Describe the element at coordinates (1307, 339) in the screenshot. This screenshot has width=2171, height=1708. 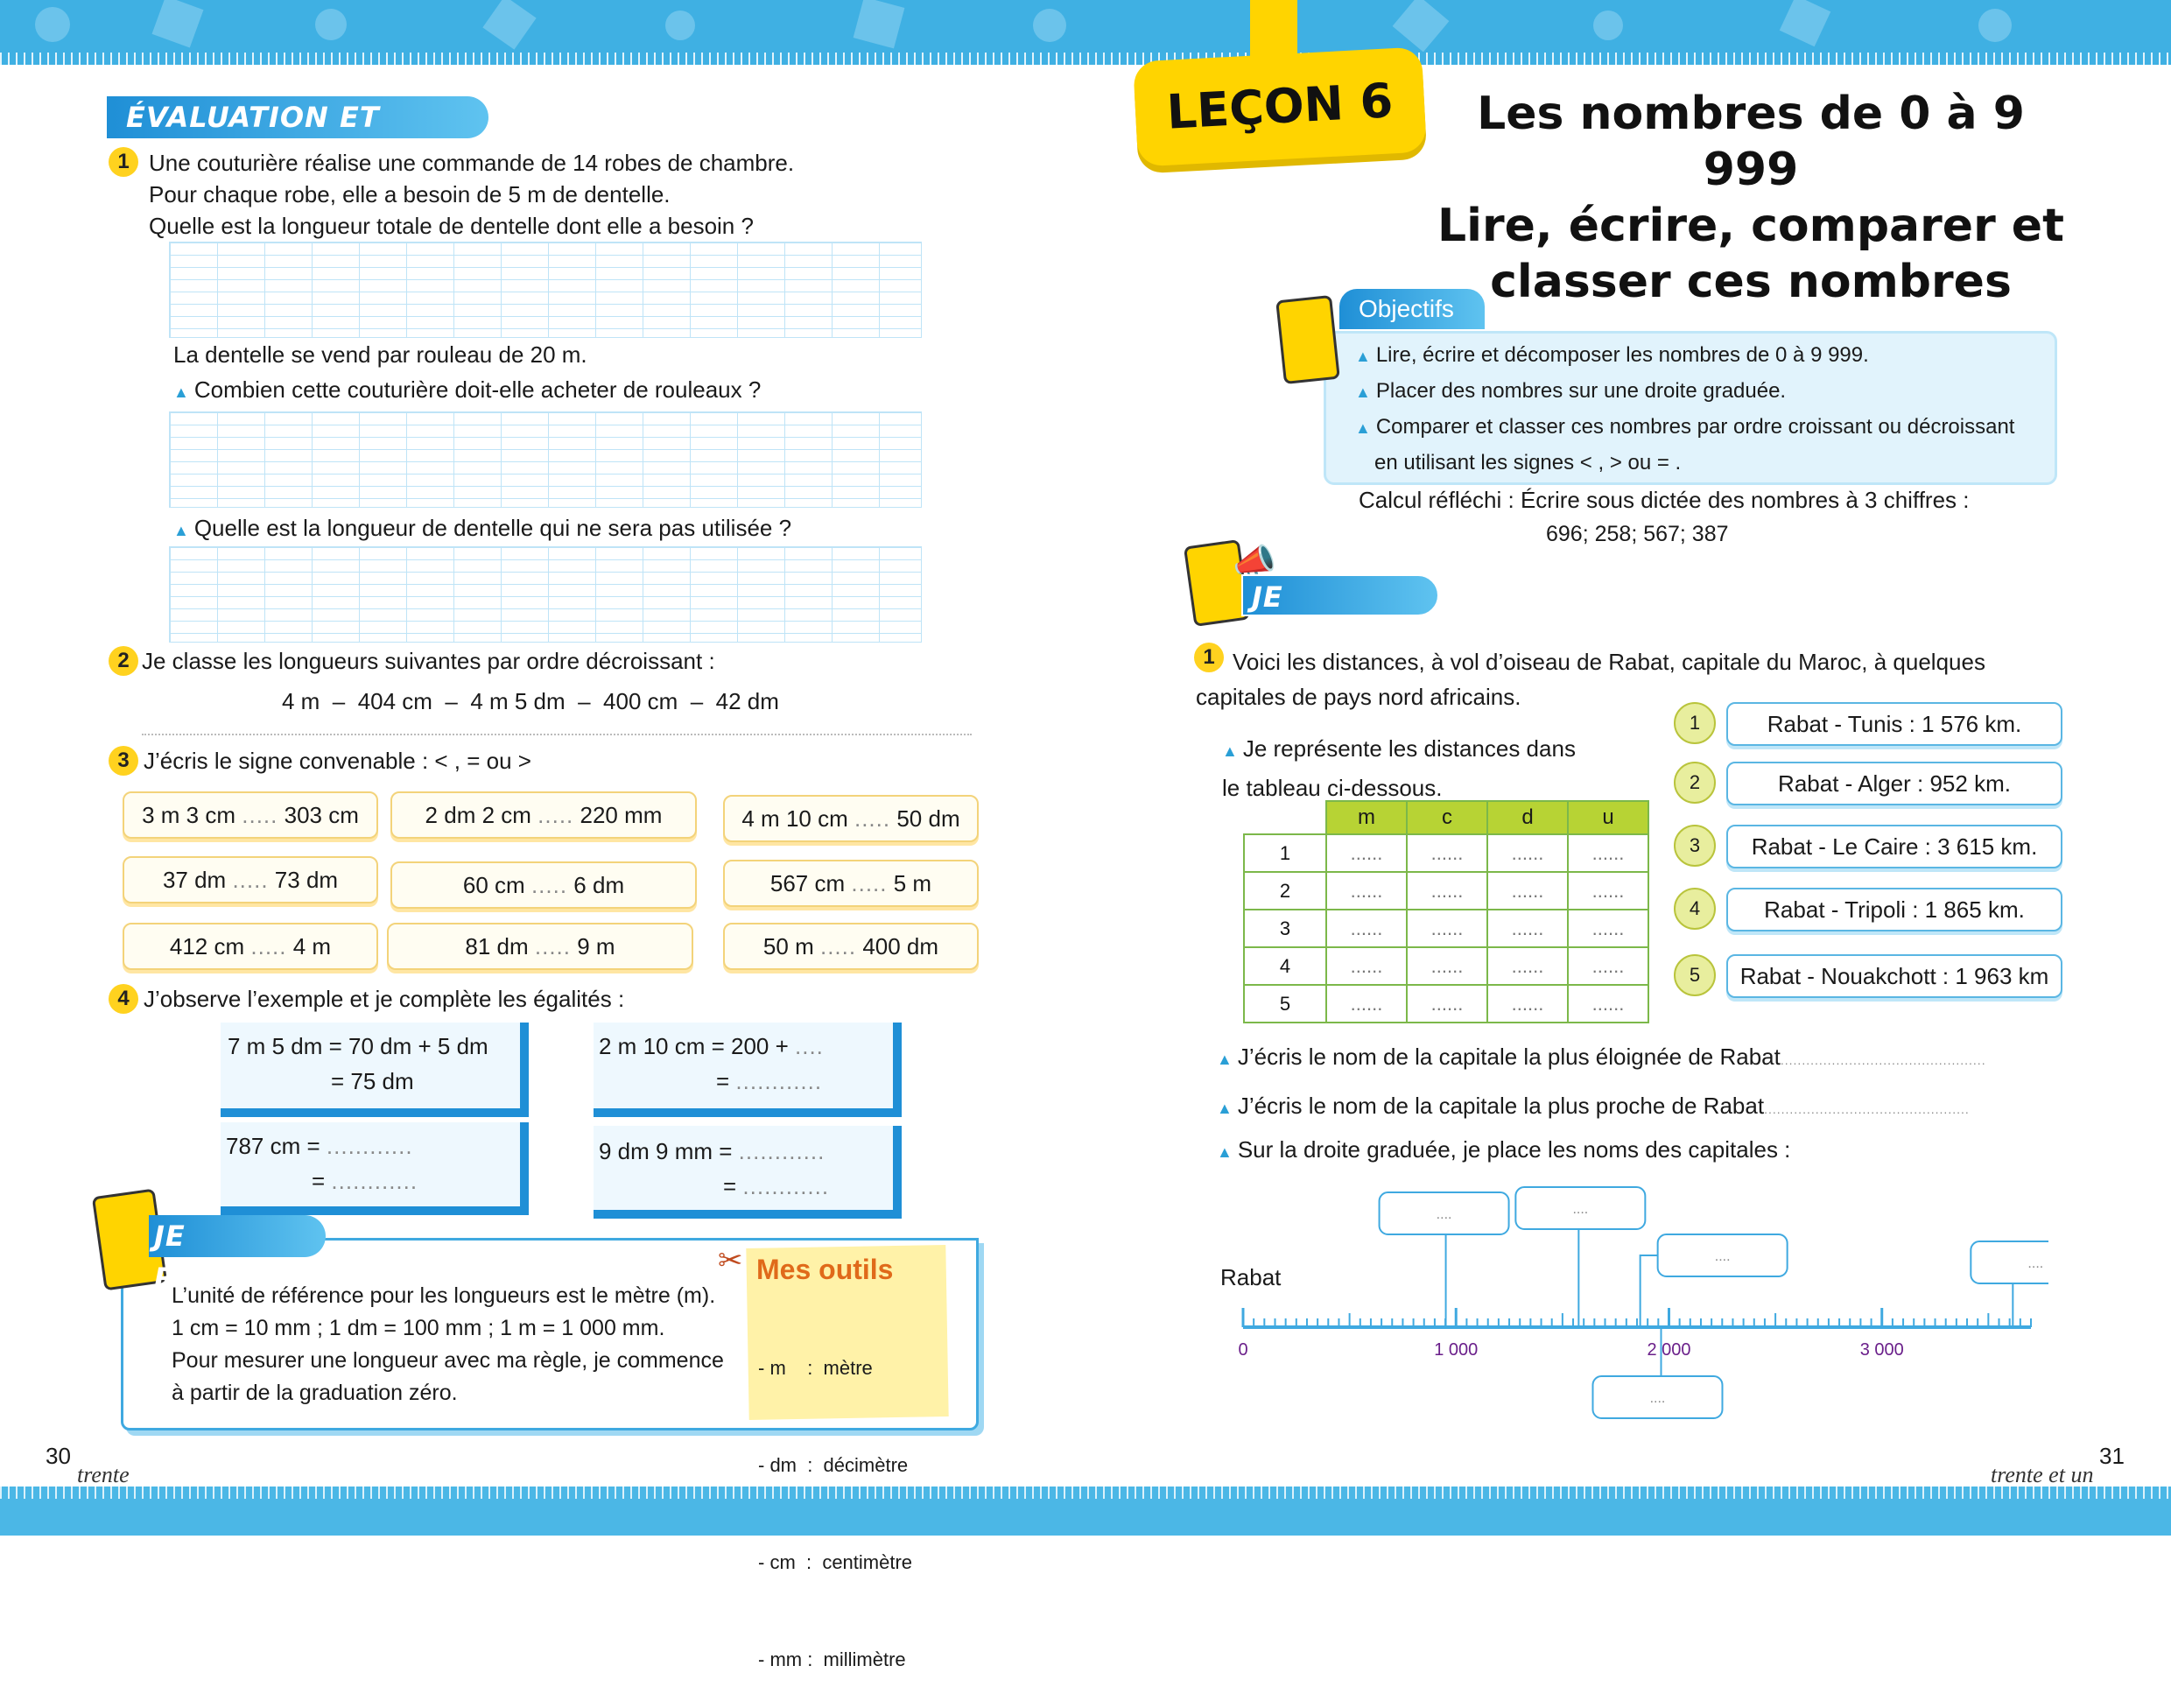
I see `mascot-pointing-icon` at that location.